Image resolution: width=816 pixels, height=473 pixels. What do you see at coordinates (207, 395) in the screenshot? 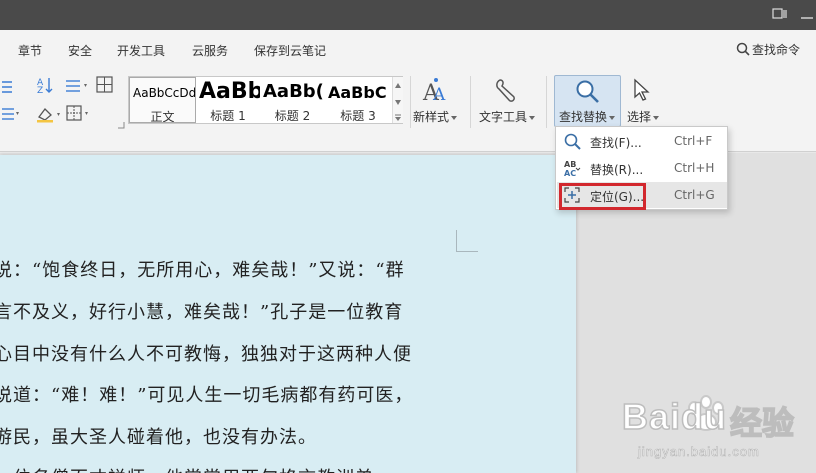
I see `doc-line: 说道：“难！难！”可见人生一切毛病都有药可医，` at bounding box center [207, 395].